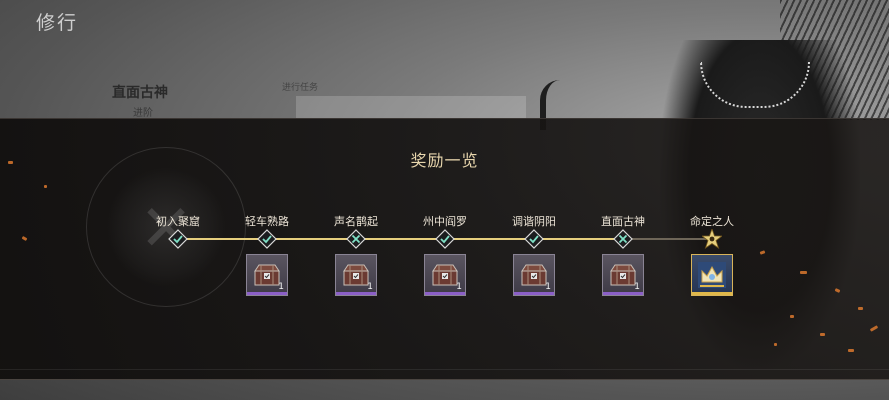 The image size is (889, 400). I want to click on milestone-label: 直面古神, so click(623, 221).